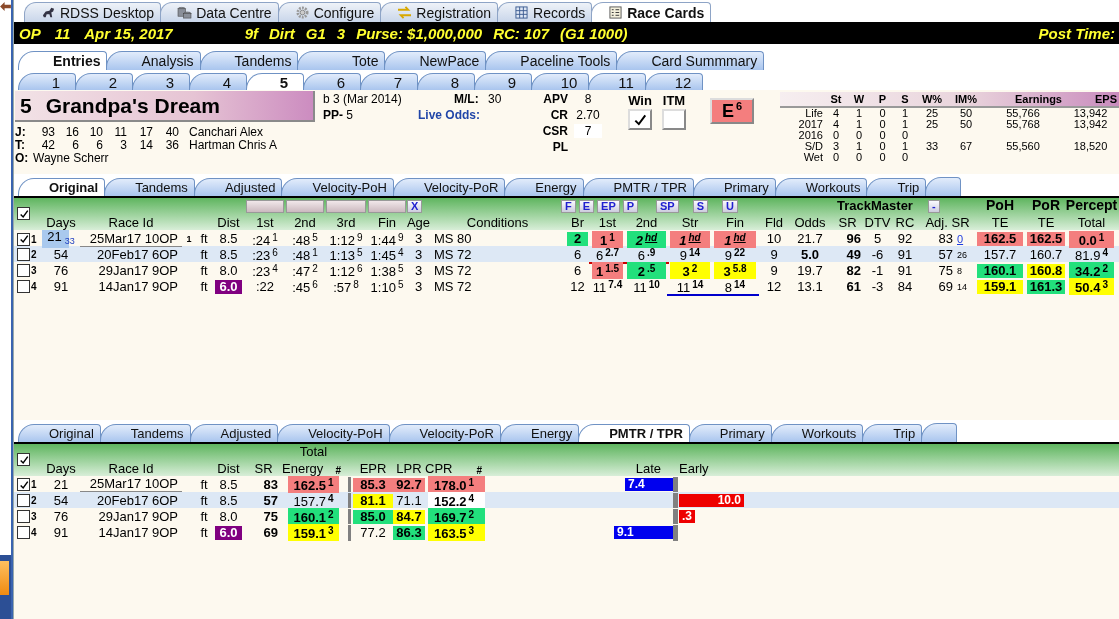  What do you see at coordinates (329, 12) in the screenshot?
I see `tab: Configure` at bounding box center [329, 12].